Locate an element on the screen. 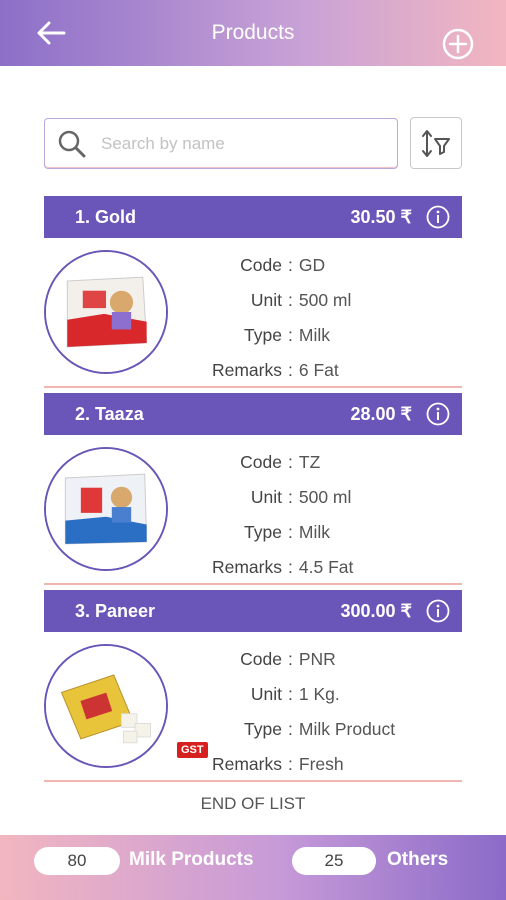 The image size is (506, 900). product-name: 3. Paneer is located at coordinates (115, 610).